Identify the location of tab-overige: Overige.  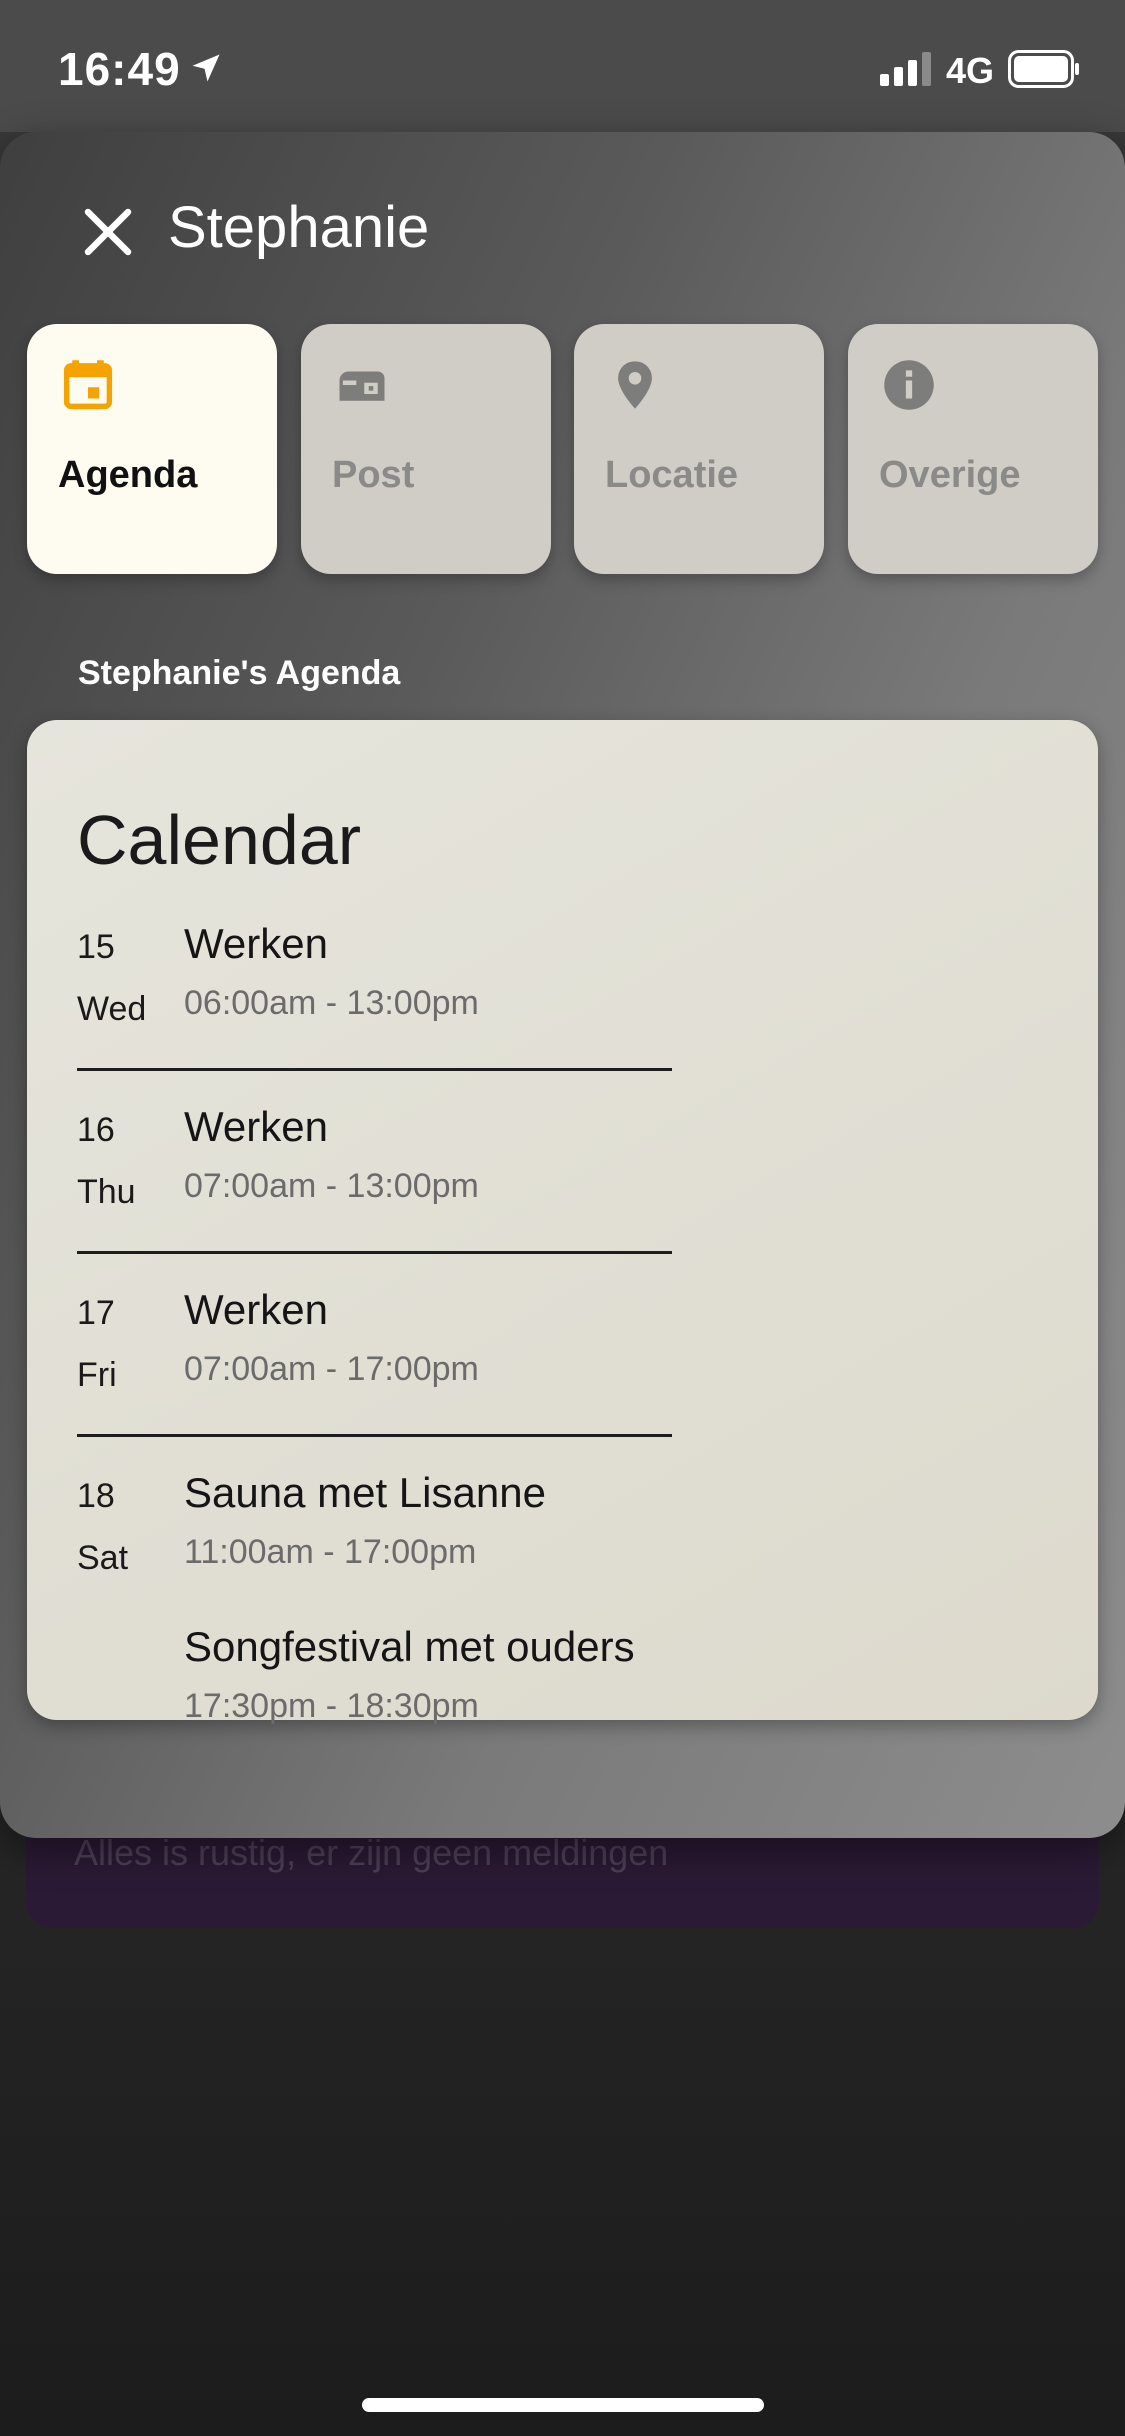
(973, 449).